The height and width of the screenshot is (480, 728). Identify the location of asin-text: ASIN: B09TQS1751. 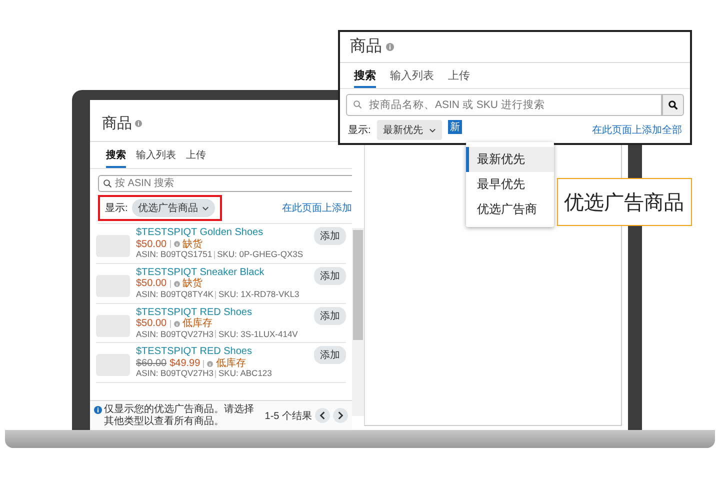
(174, 255).